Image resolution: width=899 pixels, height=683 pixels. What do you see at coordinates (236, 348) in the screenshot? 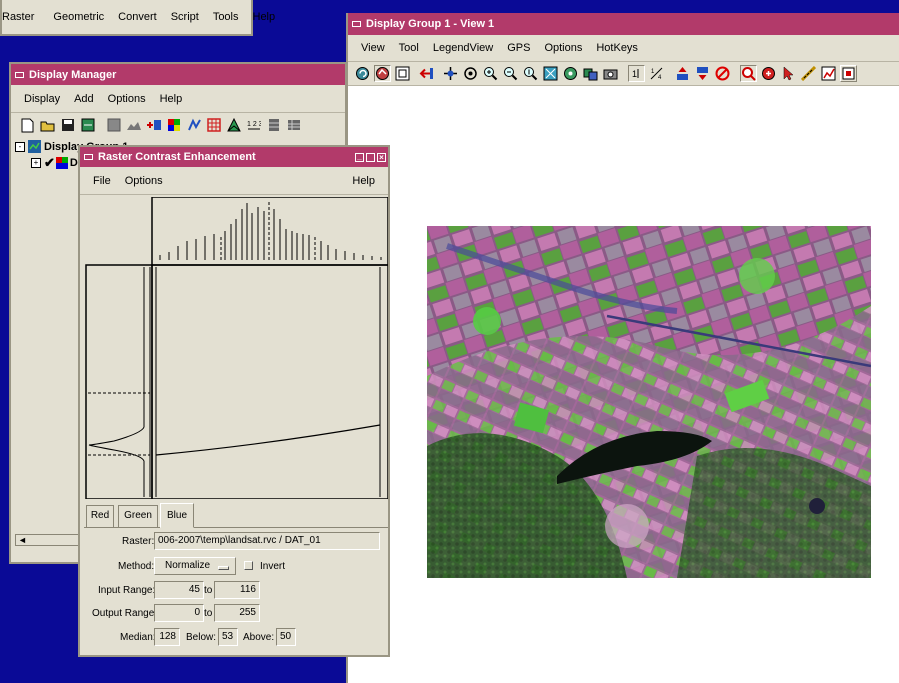
I see `contrast-plot-area` at bounding box center [236, 348].